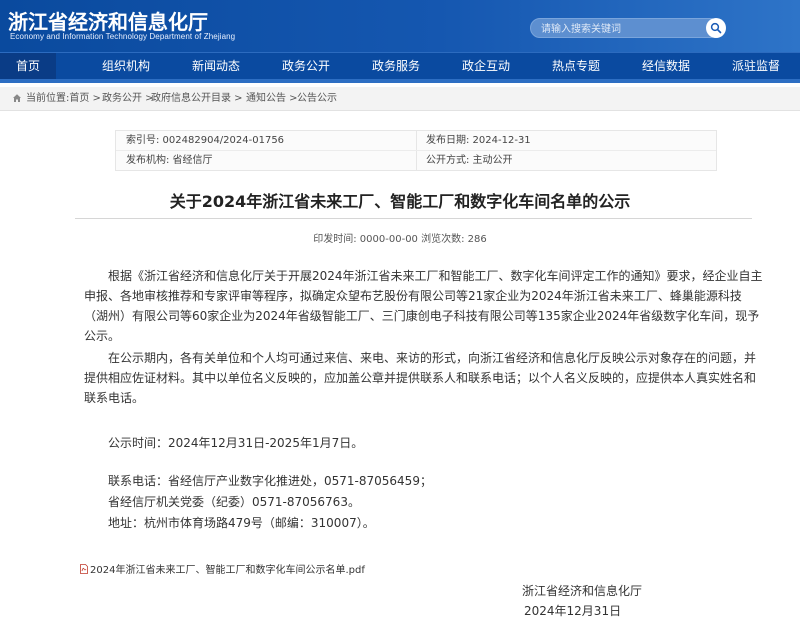  I want to click on contact-phone-2: 省经信厅机关党委（纪委）0571-87056763。, so click(234, 502).